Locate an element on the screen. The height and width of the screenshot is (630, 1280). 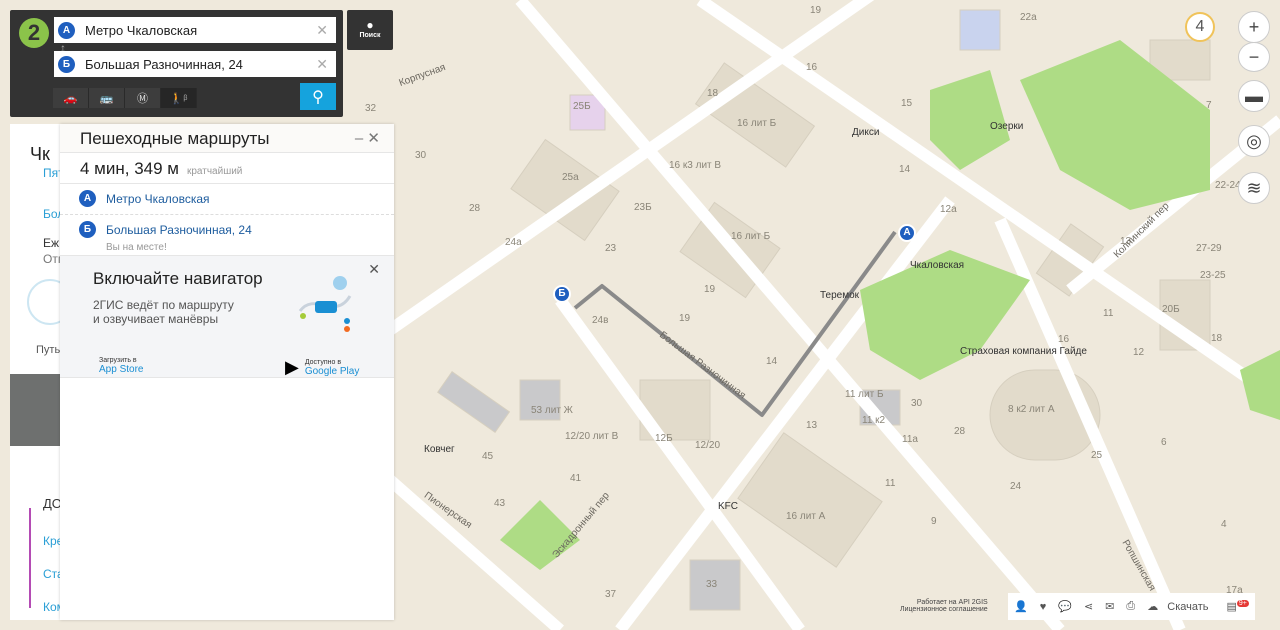
poi-kovcheg: Ковчег is located at coordinates (439, 449).